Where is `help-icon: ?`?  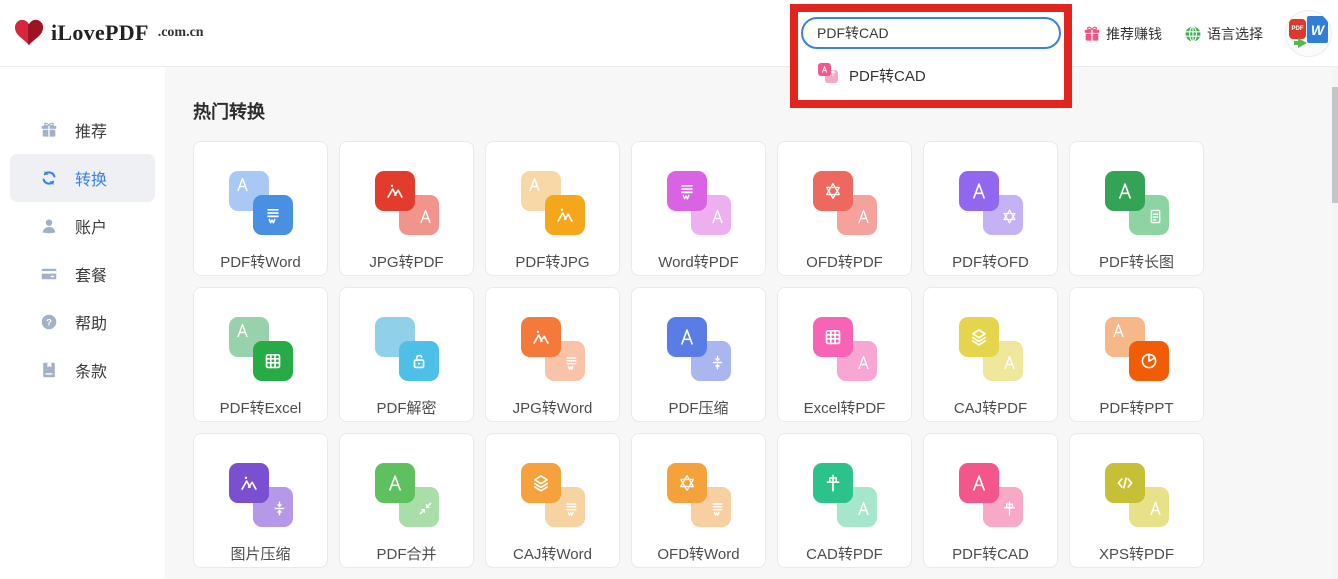
help-icon: ? is located at coordinates (49, 322).